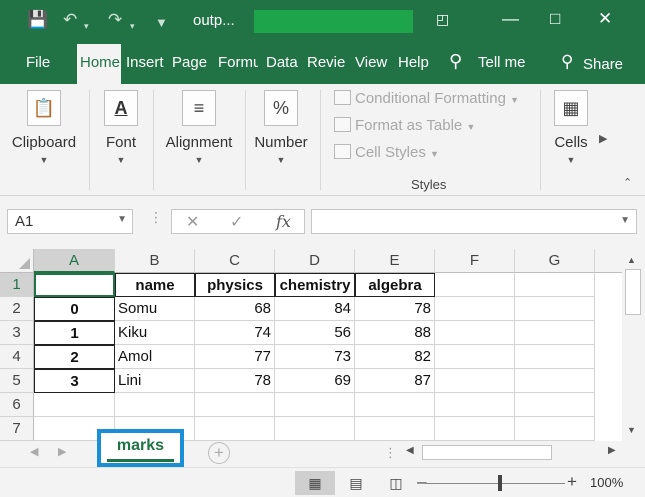 Image resolution: width=645 pixels, height=497 pixels. Describe the element at coordinates (631, 260) in the screenshot. I see `scroll-up-icon: ▲` at that location.